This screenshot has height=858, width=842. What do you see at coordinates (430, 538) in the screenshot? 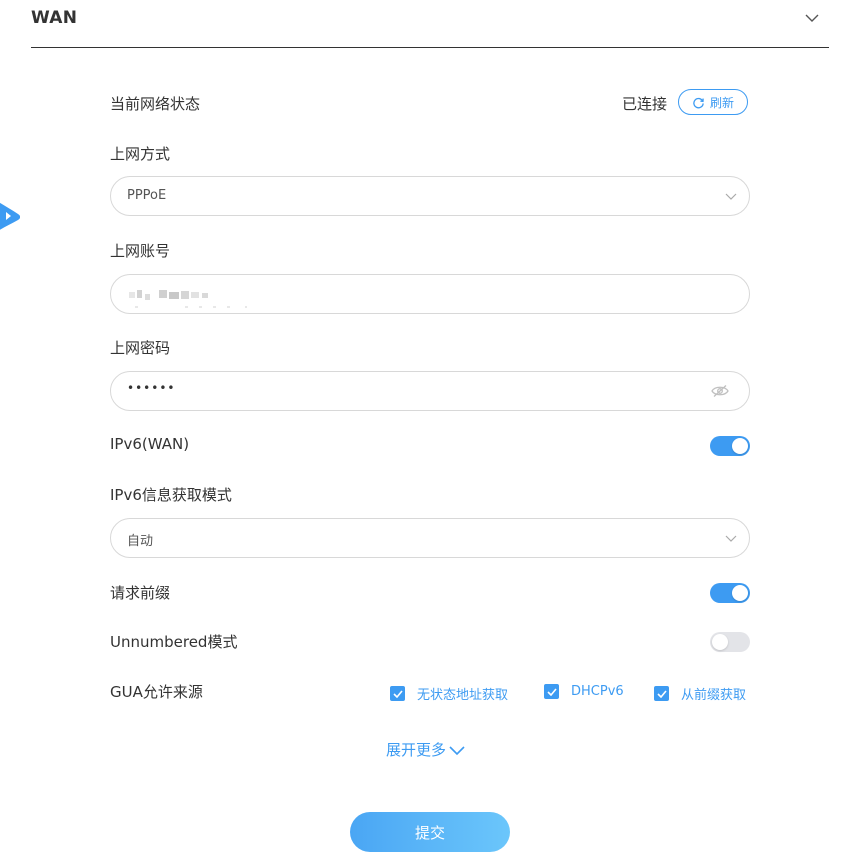
I see `ipv6-mode-select: 自动` at bounding box center [430, 538].